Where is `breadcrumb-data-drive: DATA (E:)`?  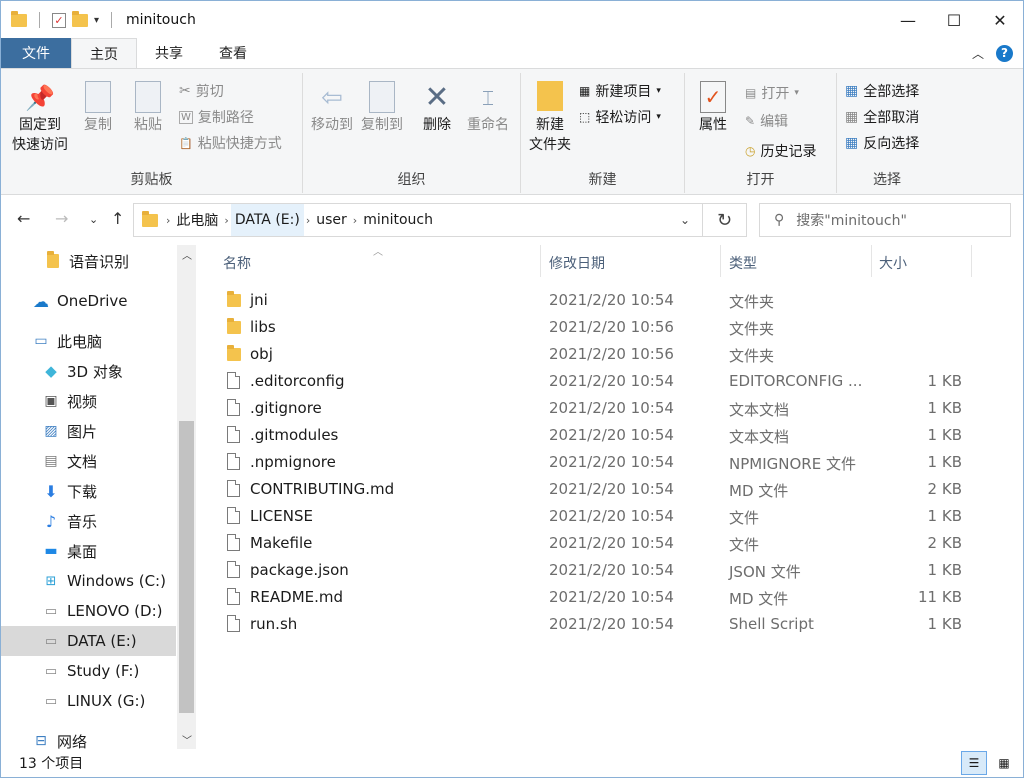
breadcrumb-data-drive: DATA (E:) is located at coordinates (267, 220).